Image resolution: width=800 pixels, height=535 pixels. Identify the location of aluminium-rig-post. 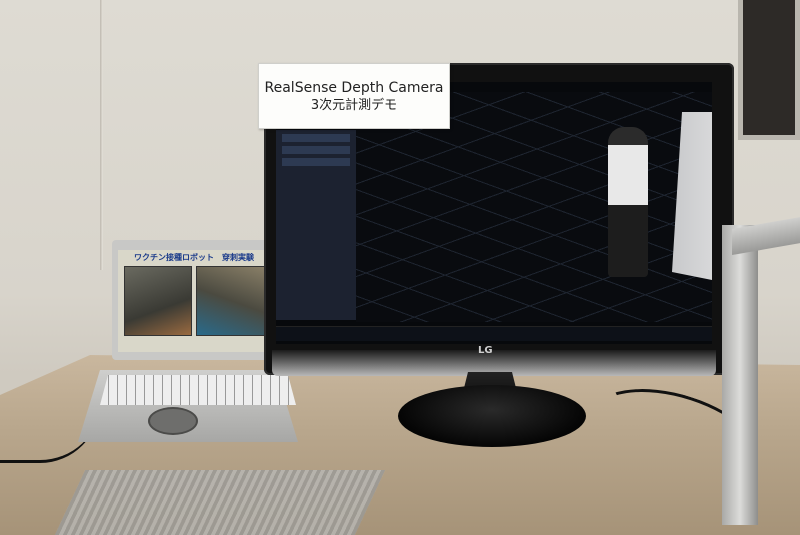
(740, 375).